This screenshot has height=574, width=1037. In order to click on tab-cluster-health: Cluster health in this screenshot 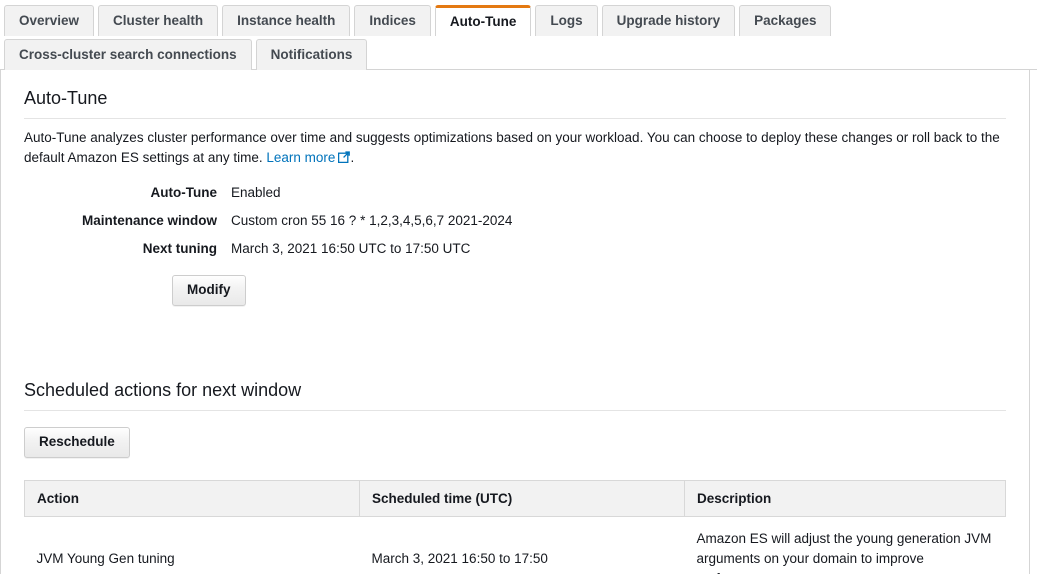, I will do `click(158, 20)`.